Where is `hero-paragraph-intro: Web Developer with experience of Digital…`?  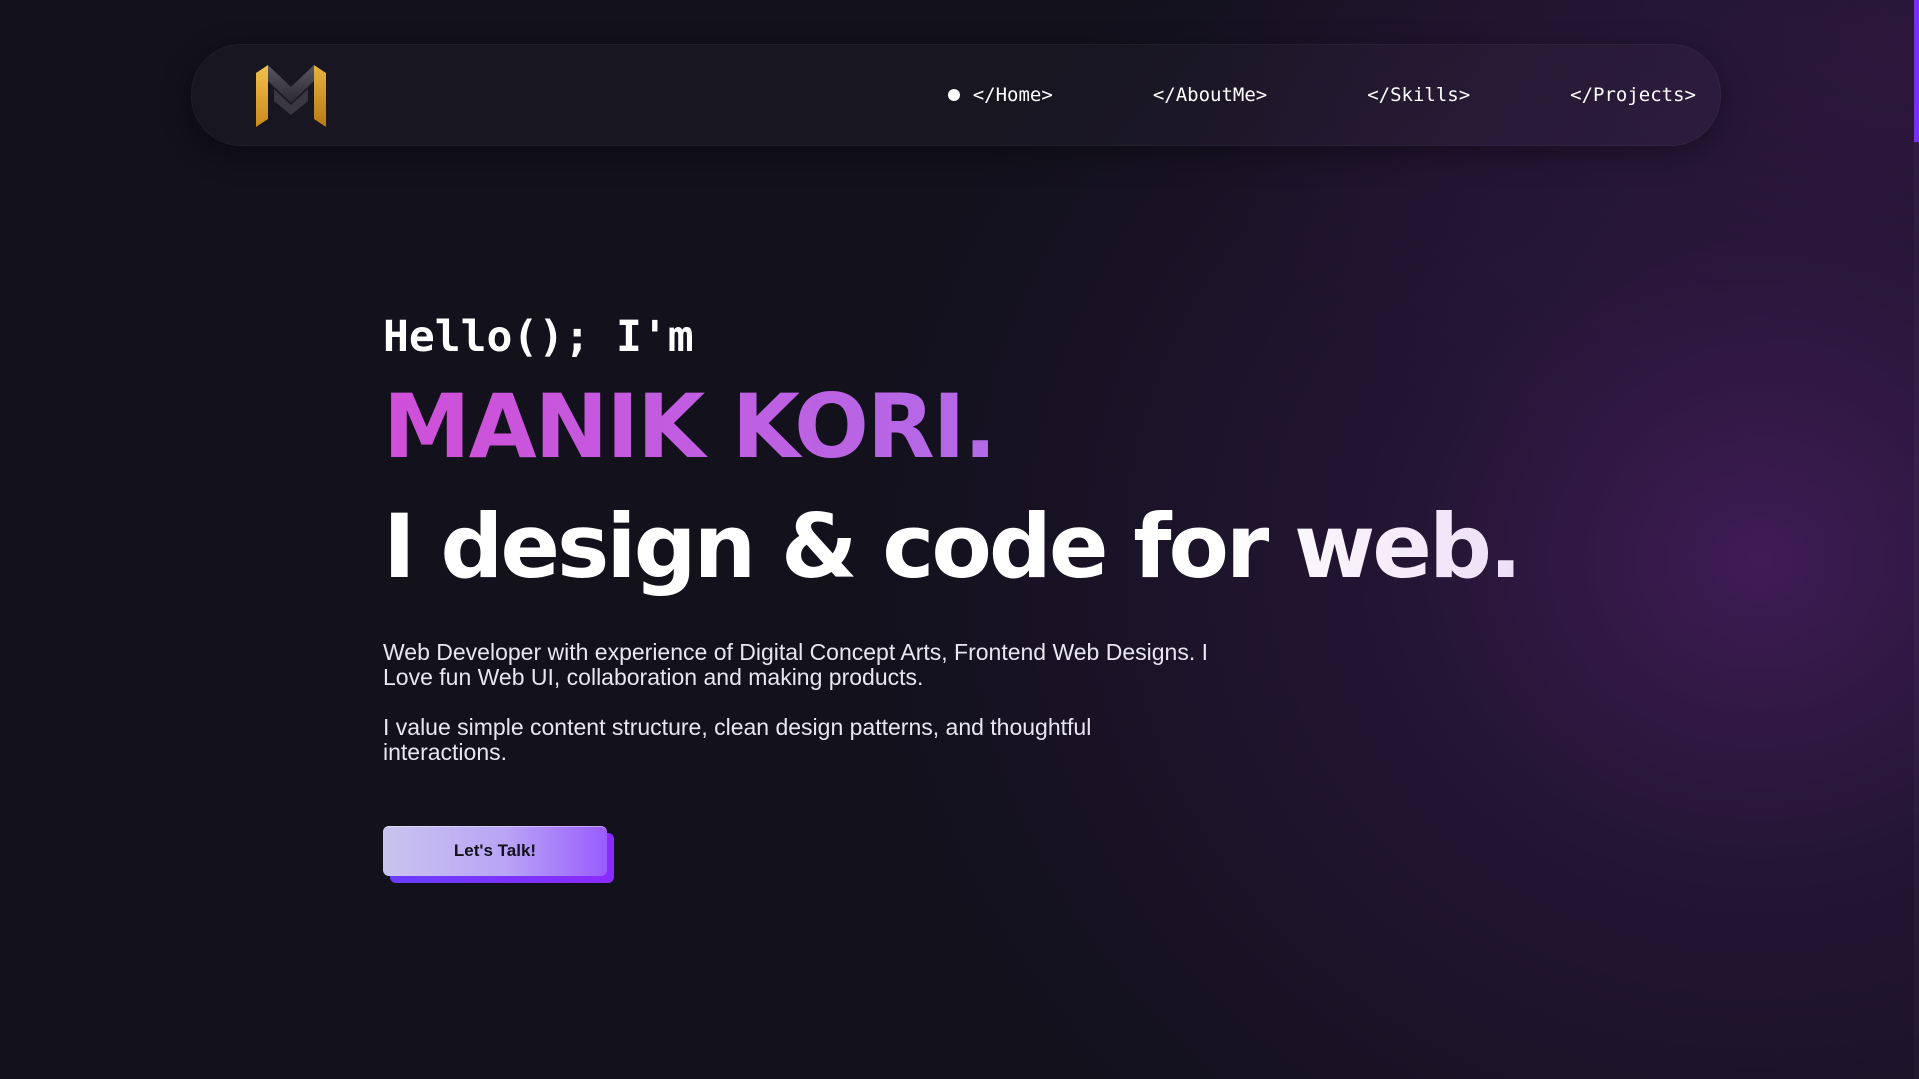 hero-paragraph-intro: Web Developer with experience of Digital… is located at coordinates (796, 664).